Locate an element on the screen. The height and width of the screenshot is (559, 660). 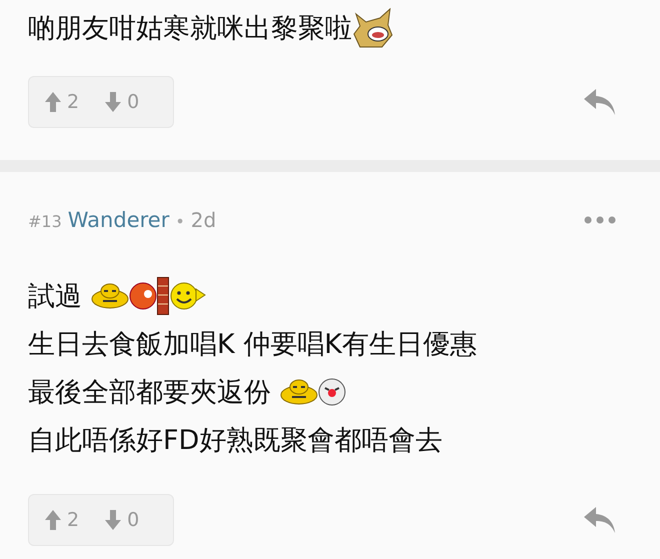
author-name: Wanderer is located at coordinates (119, 220).